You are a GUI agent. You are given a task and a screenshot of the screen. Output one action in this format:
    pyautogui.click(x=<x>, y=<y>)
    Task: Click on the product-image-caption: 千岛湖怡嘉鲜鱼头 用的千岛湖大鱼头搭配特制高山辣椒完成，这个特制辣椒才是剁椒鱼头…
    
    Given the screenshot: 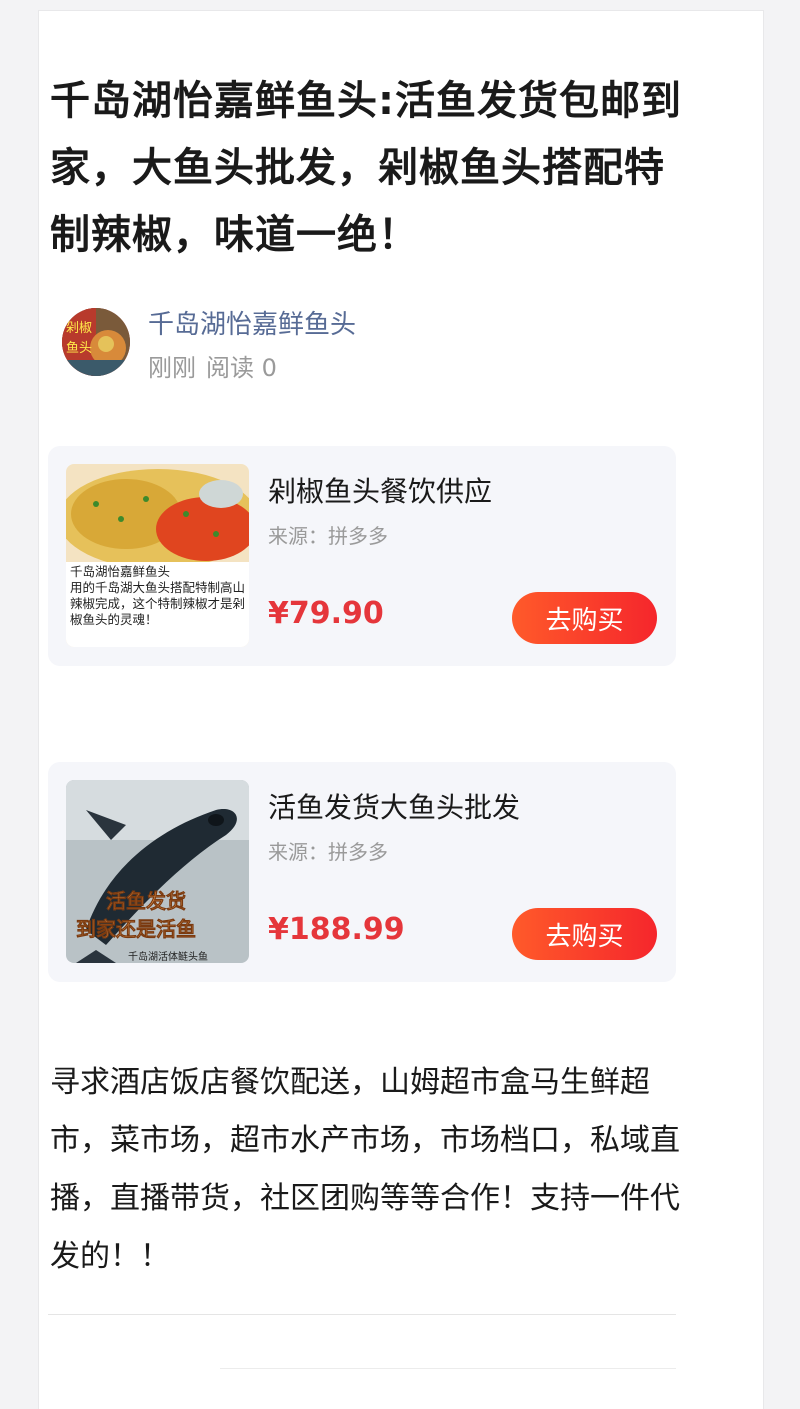 What is the action you would take?
    pyautogui.click(x=158, y=595)
    